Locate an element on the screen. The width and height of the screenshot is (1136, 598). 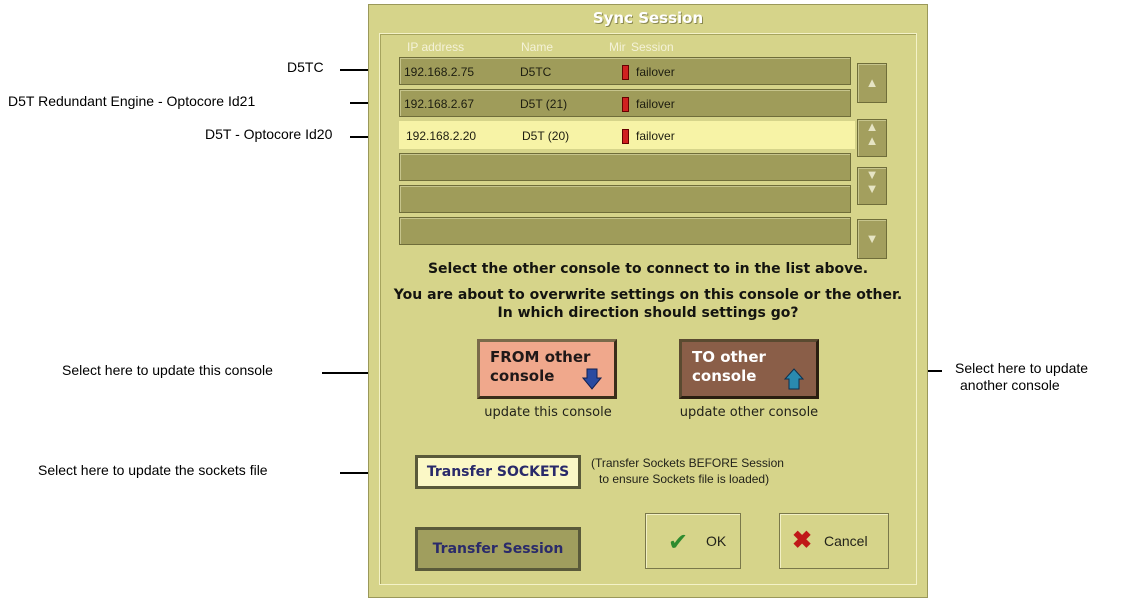
list-row-selected: 192.168.2.20 D5T (20) failover is located at coordinates (627, 135).